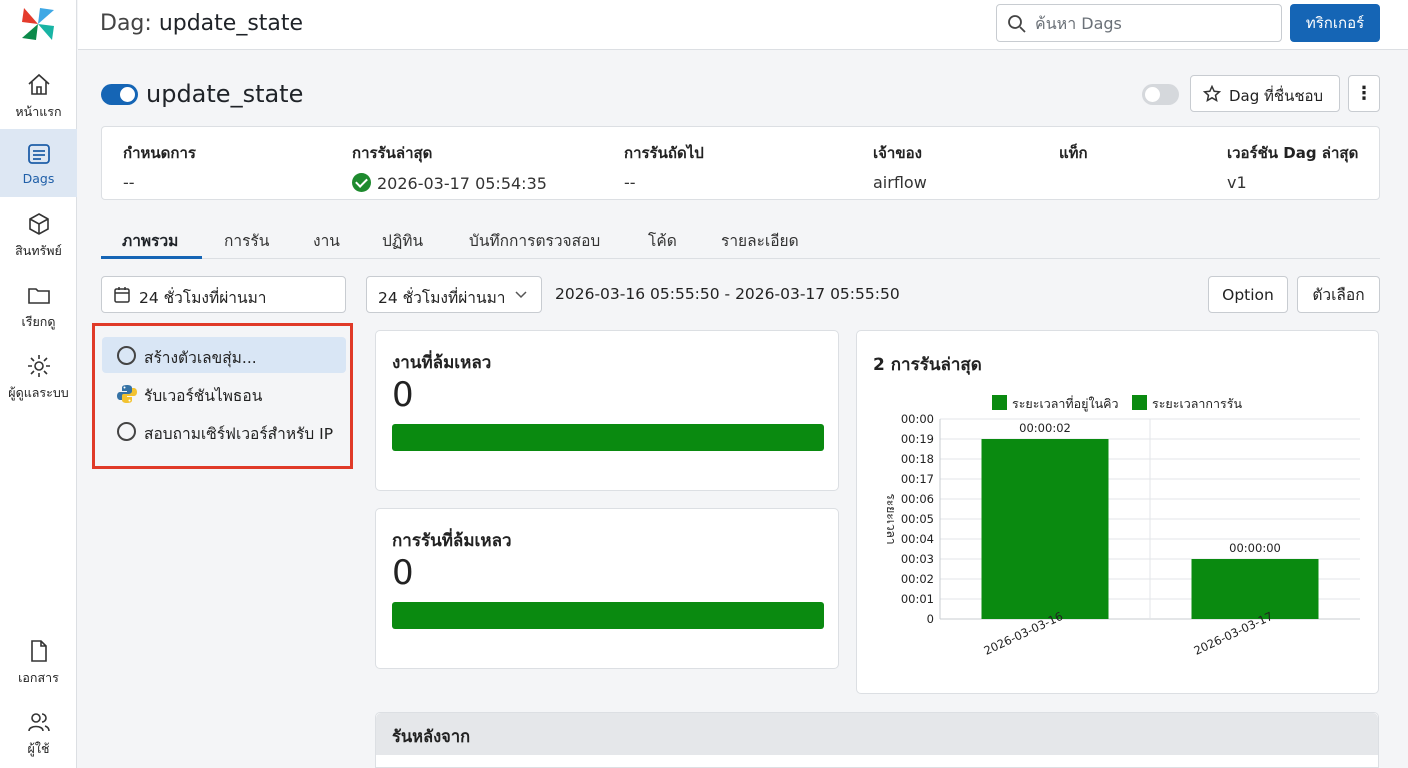 This screenshot has width=1408, height=768. I want to click on sidebar-item-admin: ผู้ดูแลระบบ, so click(38, 375).